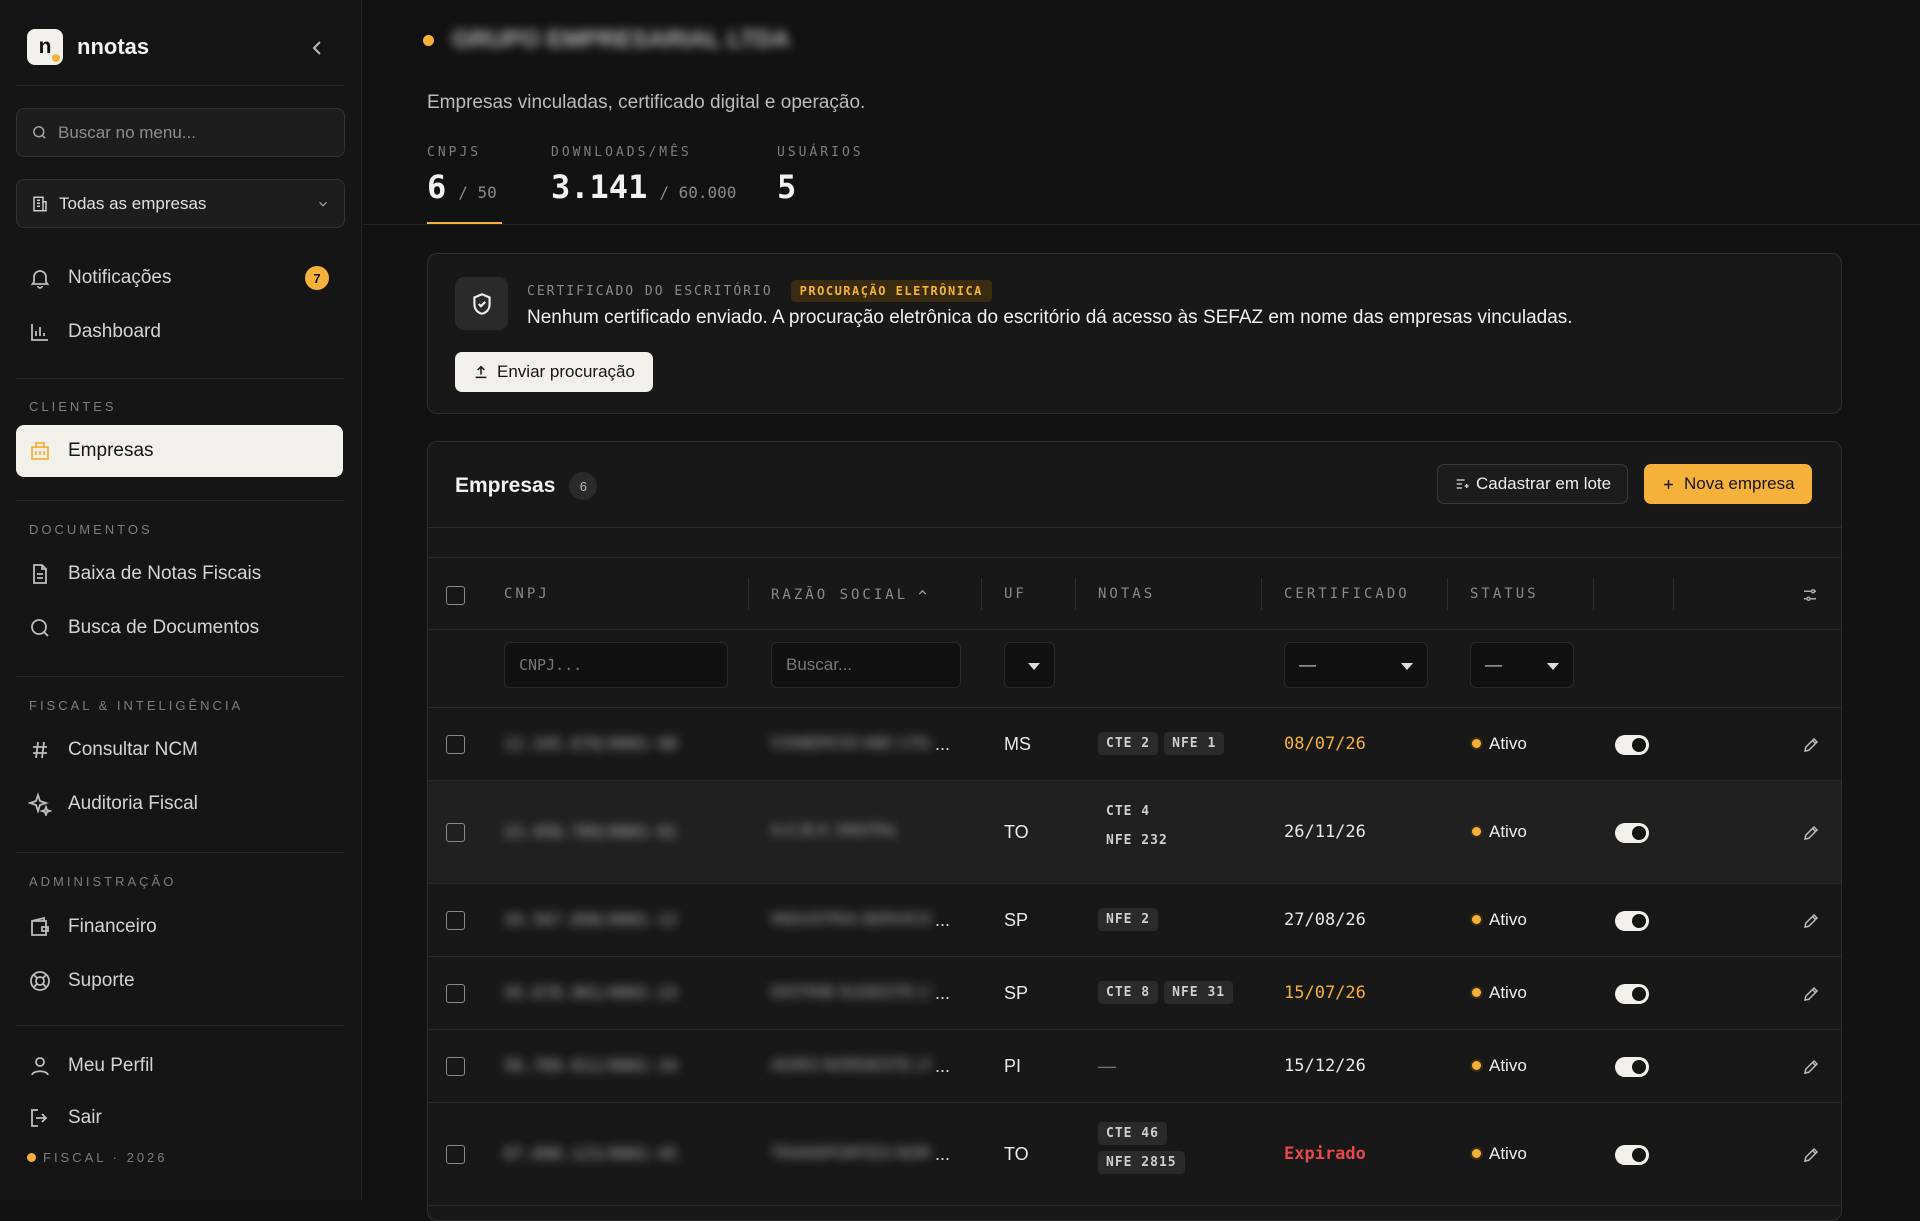 The image size is (1920, 1221). What do you see at coordinates (179, 278) in the screenshot?
I see `sidebar-item-notifications: Notificações 7` at bounding box center [179, 278].